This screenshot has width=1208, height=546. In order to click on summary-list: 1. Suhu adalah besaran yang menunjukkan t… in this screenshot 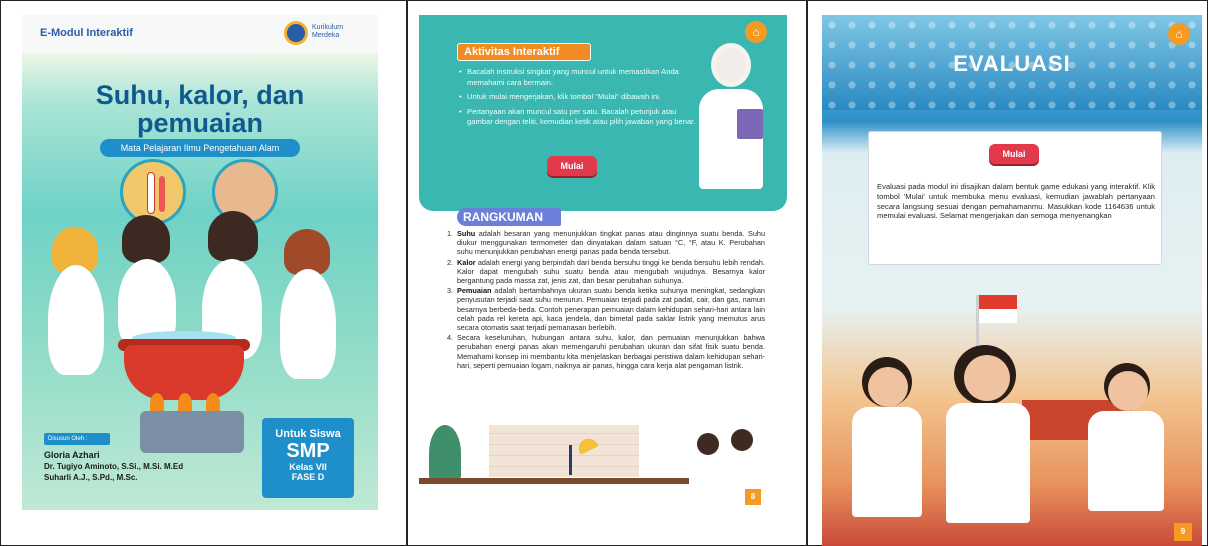, I will do `click(606, 300)`.